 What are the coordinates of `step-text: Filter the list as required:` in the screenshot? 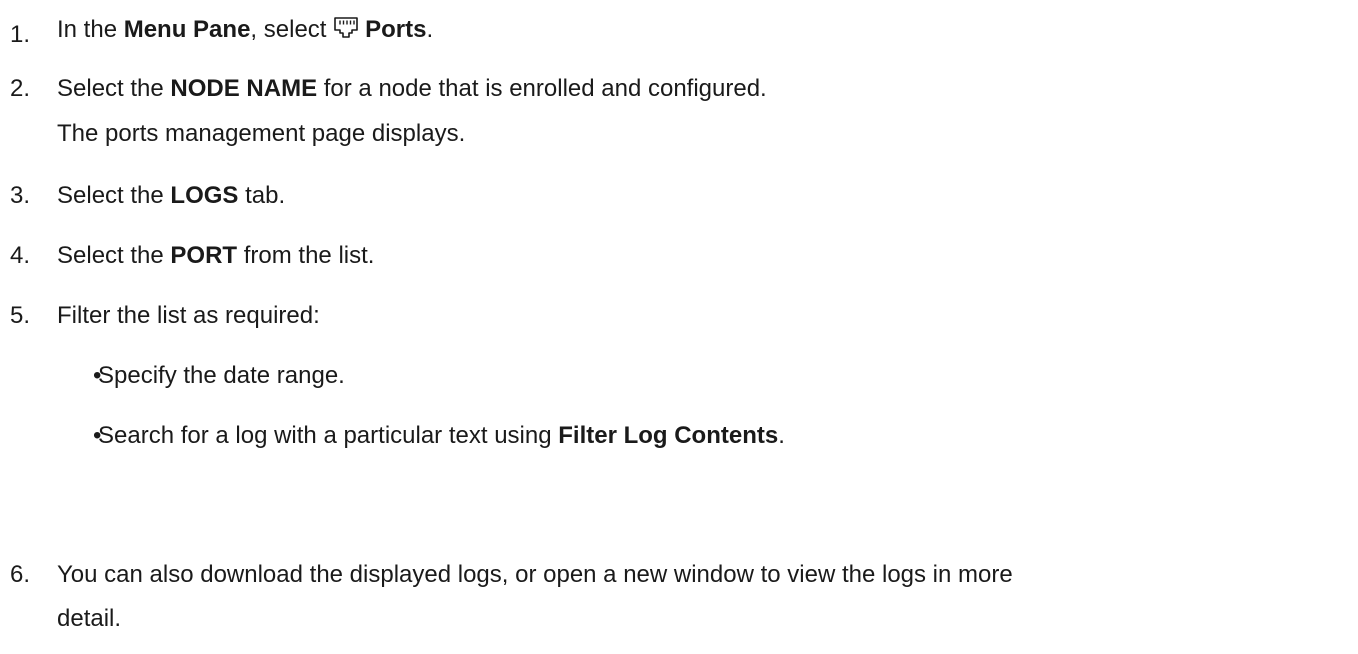 It's located at (188, 315).